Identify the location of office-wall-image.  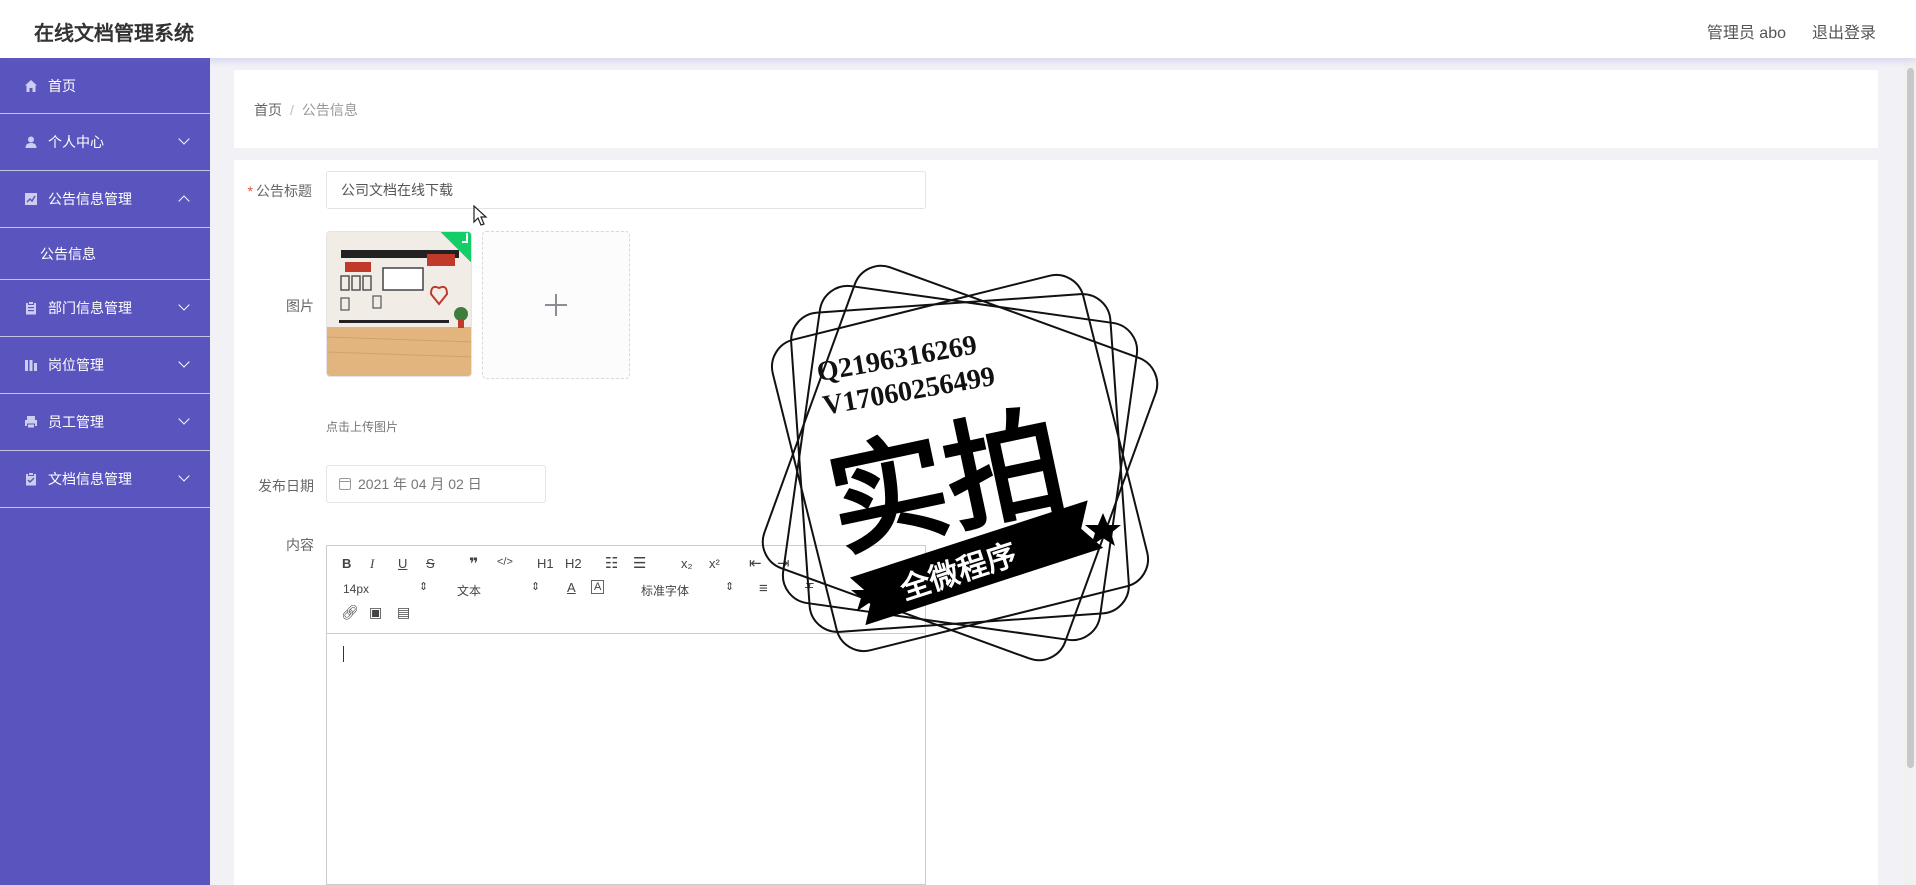
(399, 304).